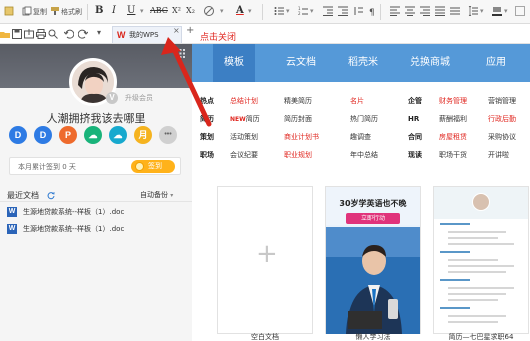 The height and width of the screenshot is (341, 530). What do you see at coordinates (190, 30) in the screenshot?
I see `new-tab-icon: +` at bounding box center [190, 30].